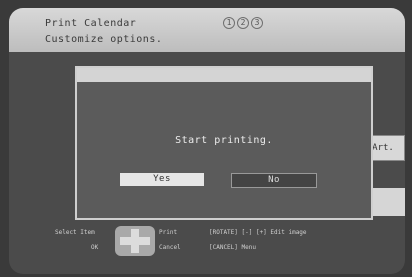 The width and height of the screenshot is (412, 277). What do you see at coordinates (274, 180) in the screenshot?
I see `no-button: No` at bounding box center [274, 180].